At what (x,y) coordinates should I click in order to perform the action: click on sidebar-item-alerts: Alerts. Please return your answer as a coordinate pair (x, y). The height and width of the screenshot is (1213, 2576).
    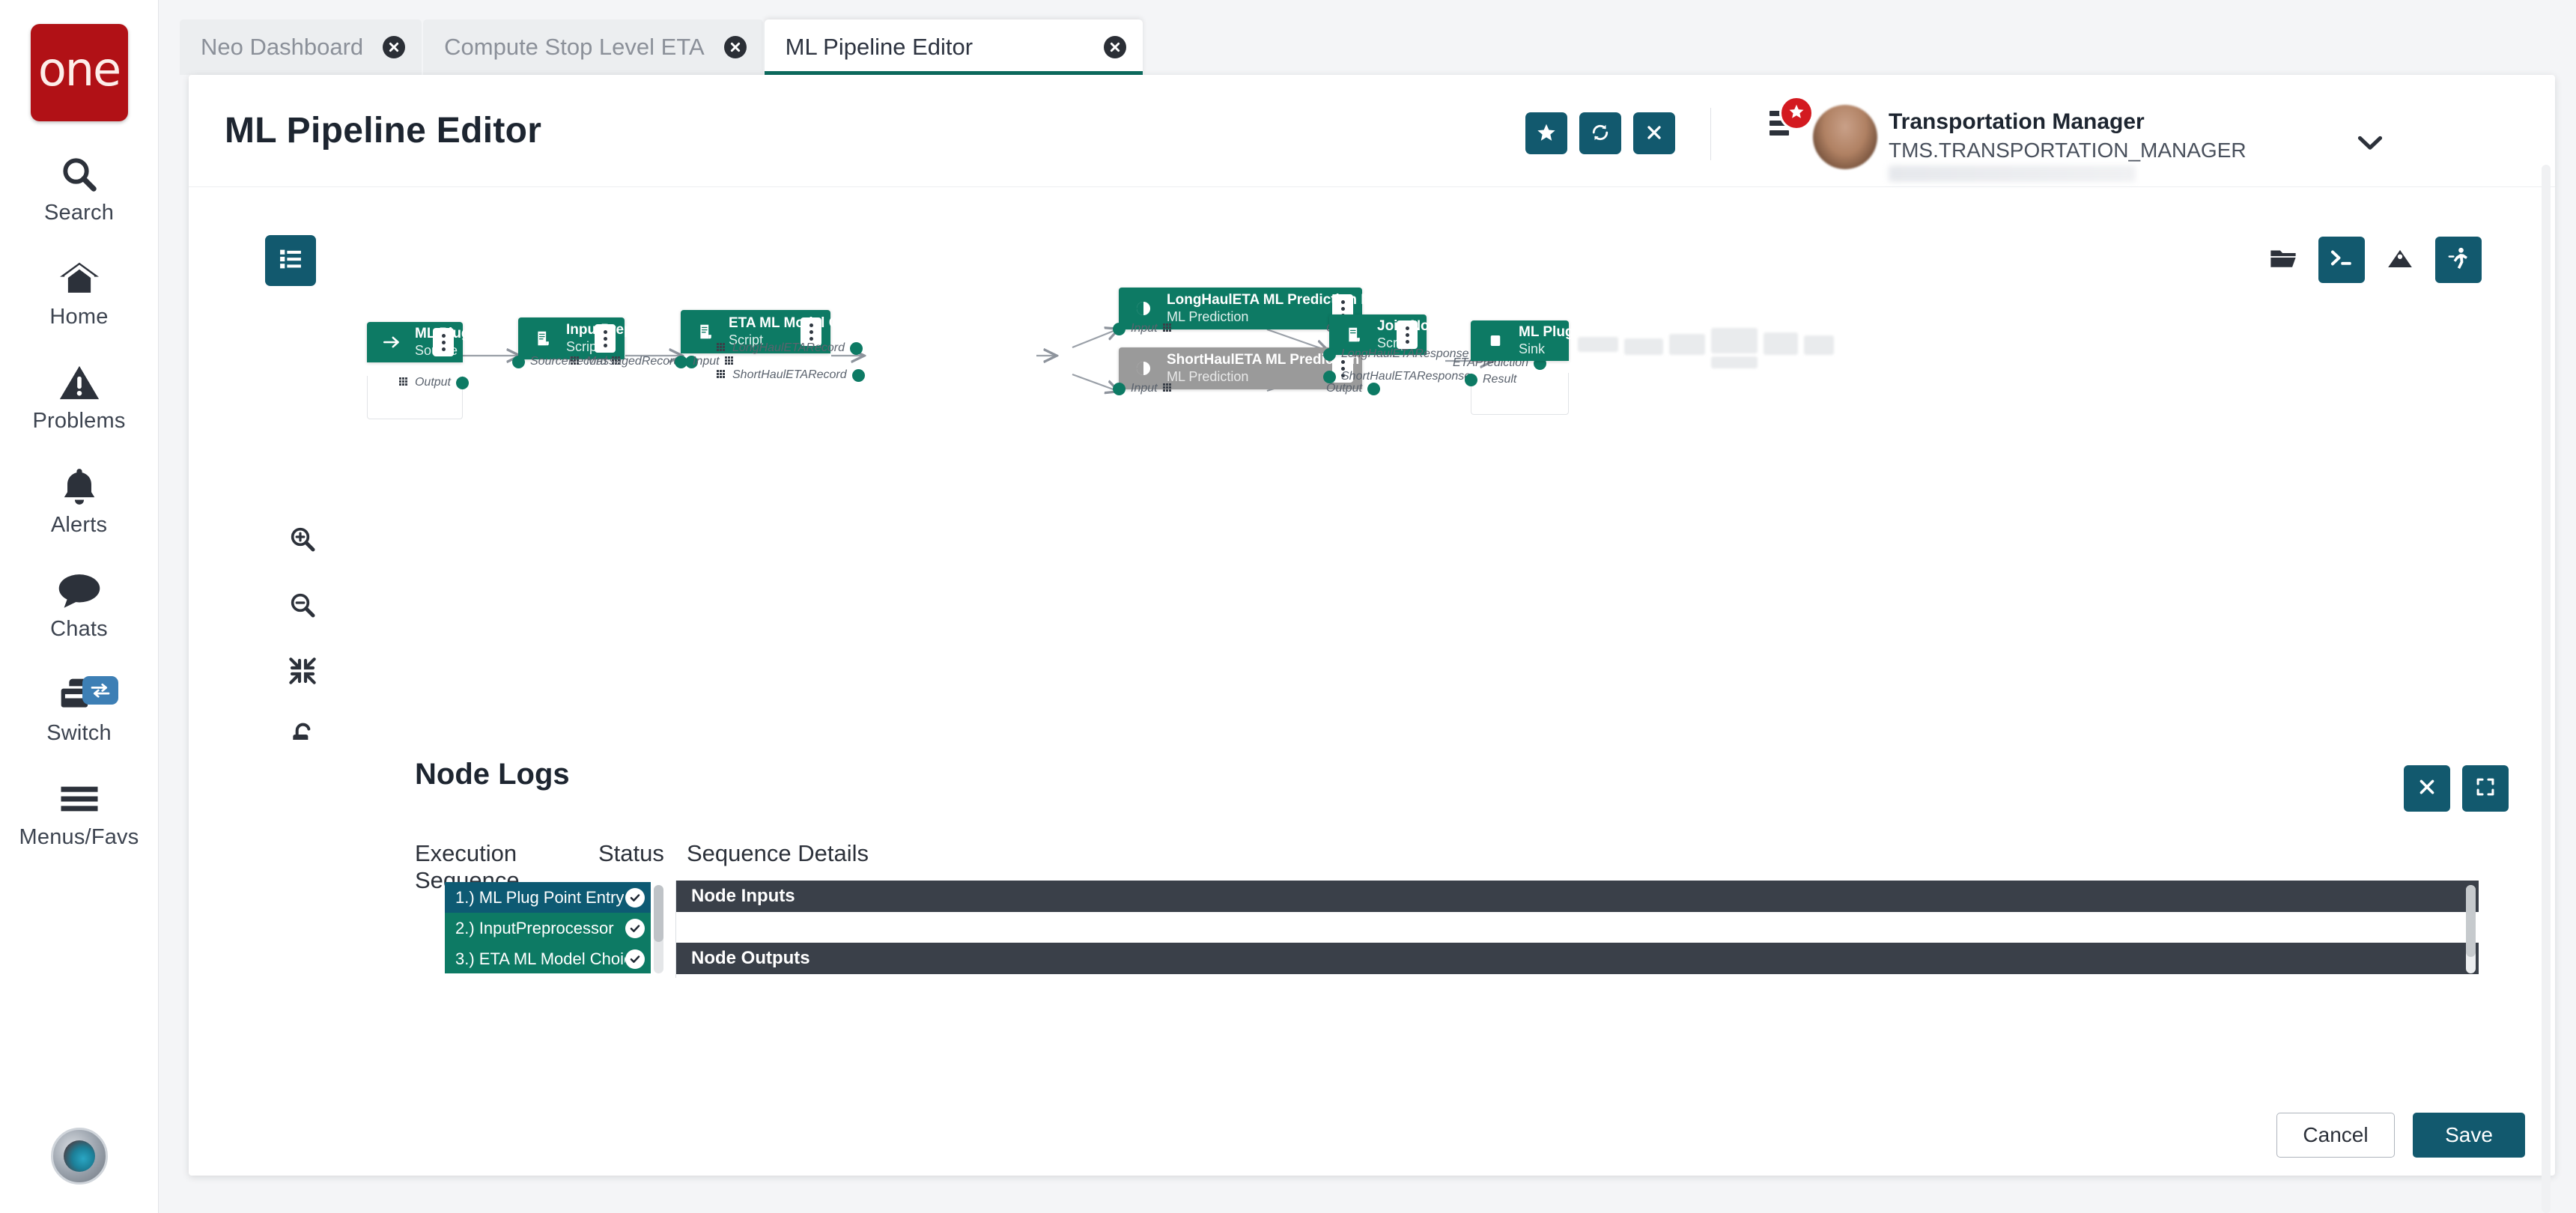
    Looking at the image, I should click on (79, 500).